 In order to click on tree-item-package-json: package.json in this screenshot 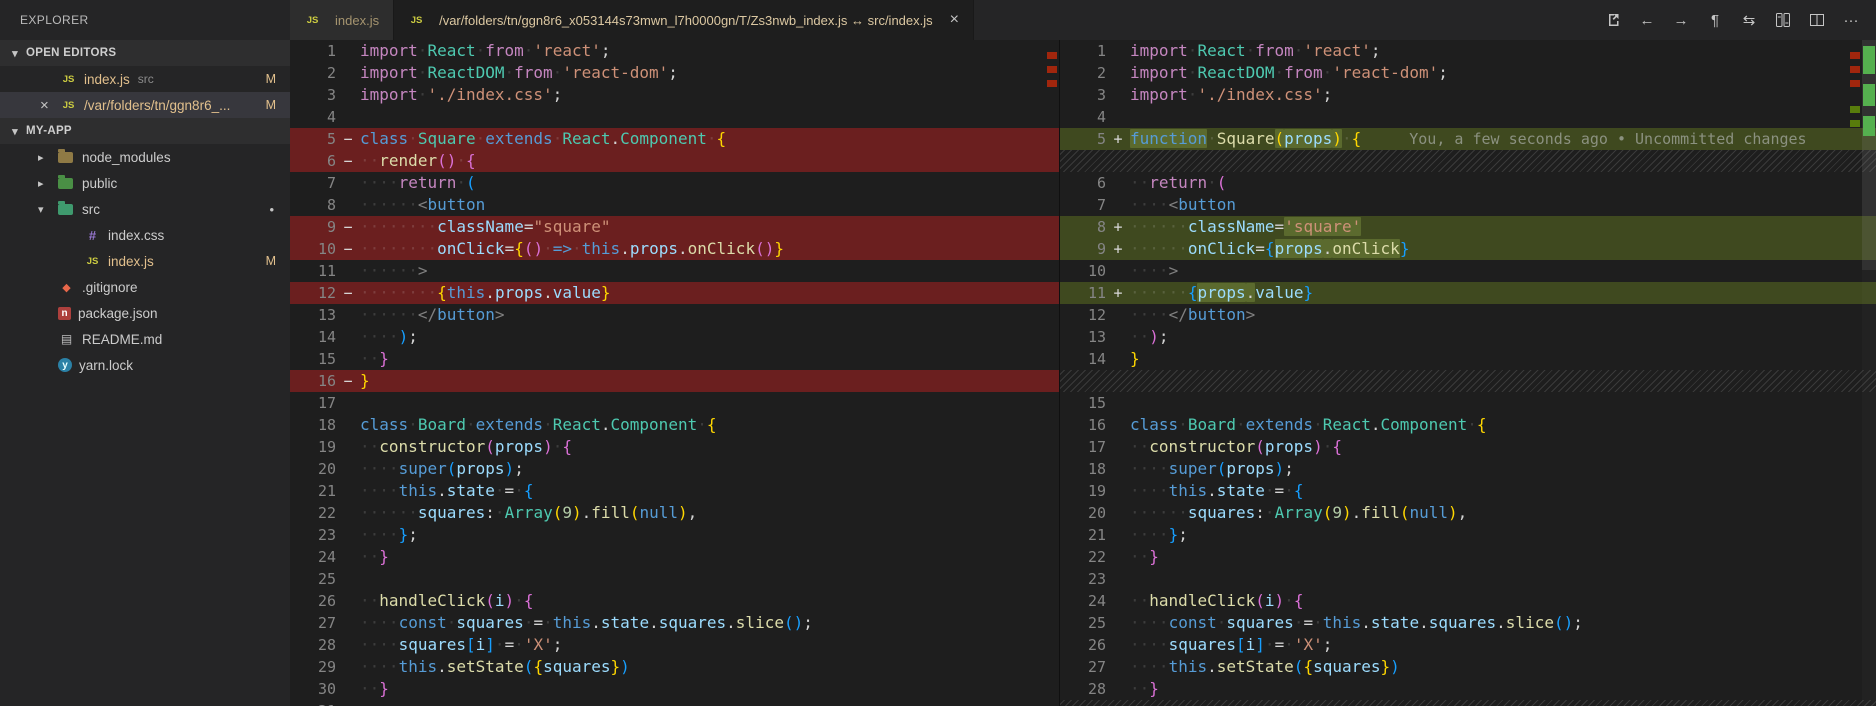, I will do `click(145, 313)`.